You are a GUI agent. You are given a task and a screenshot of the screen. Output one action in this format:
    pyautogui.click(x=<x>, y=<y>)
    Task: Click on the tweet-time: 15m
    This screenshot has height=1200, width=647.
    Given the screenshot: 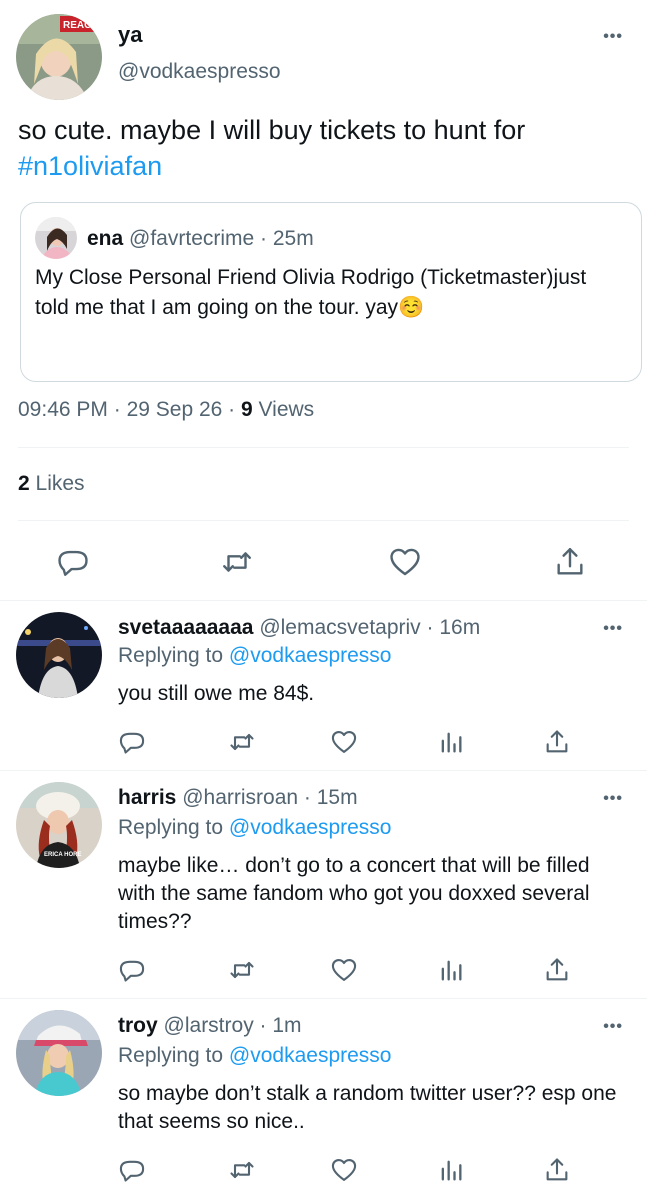 What is the action you would take?
    pyautogui.click(x=337, y=797)
    